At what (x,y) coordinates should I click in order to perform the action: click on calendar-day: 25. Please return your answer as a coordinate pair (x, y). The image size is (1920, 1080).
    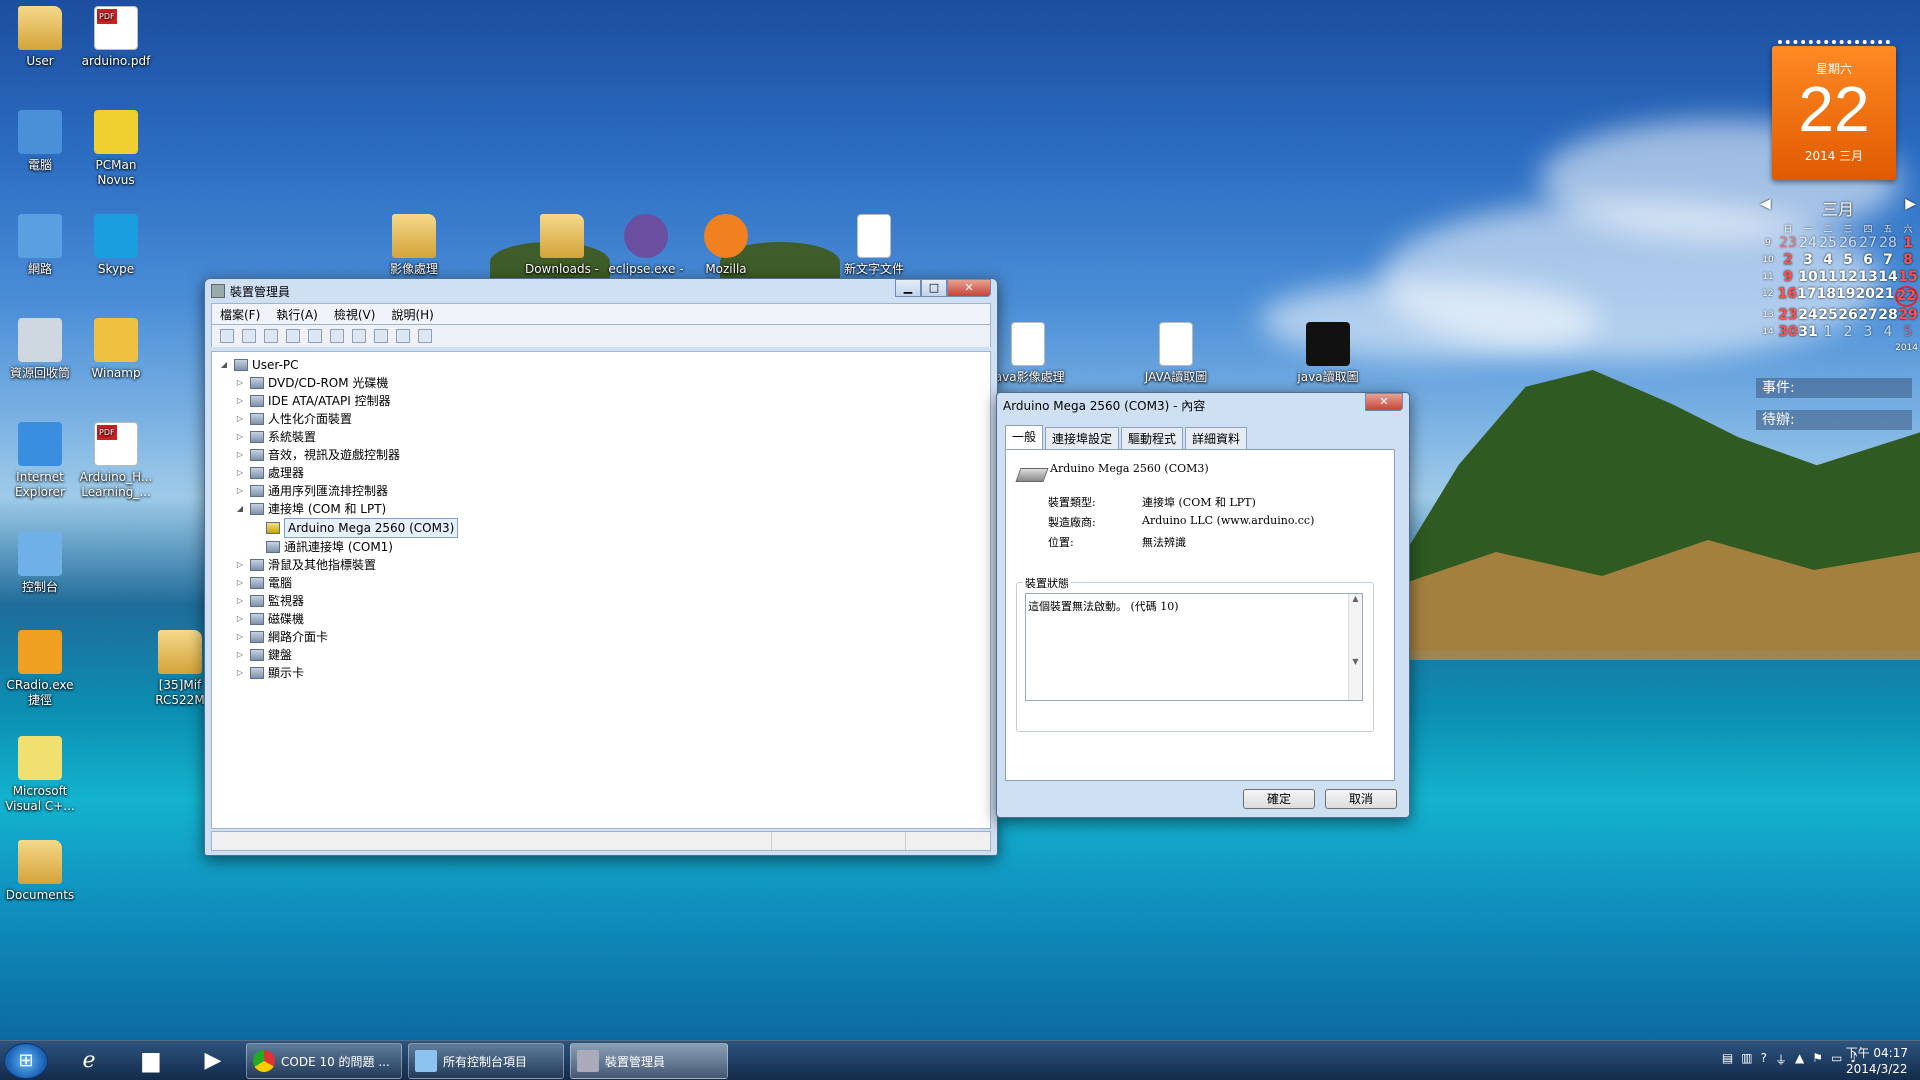
    Looking at the image, I should click on (1828, 243).